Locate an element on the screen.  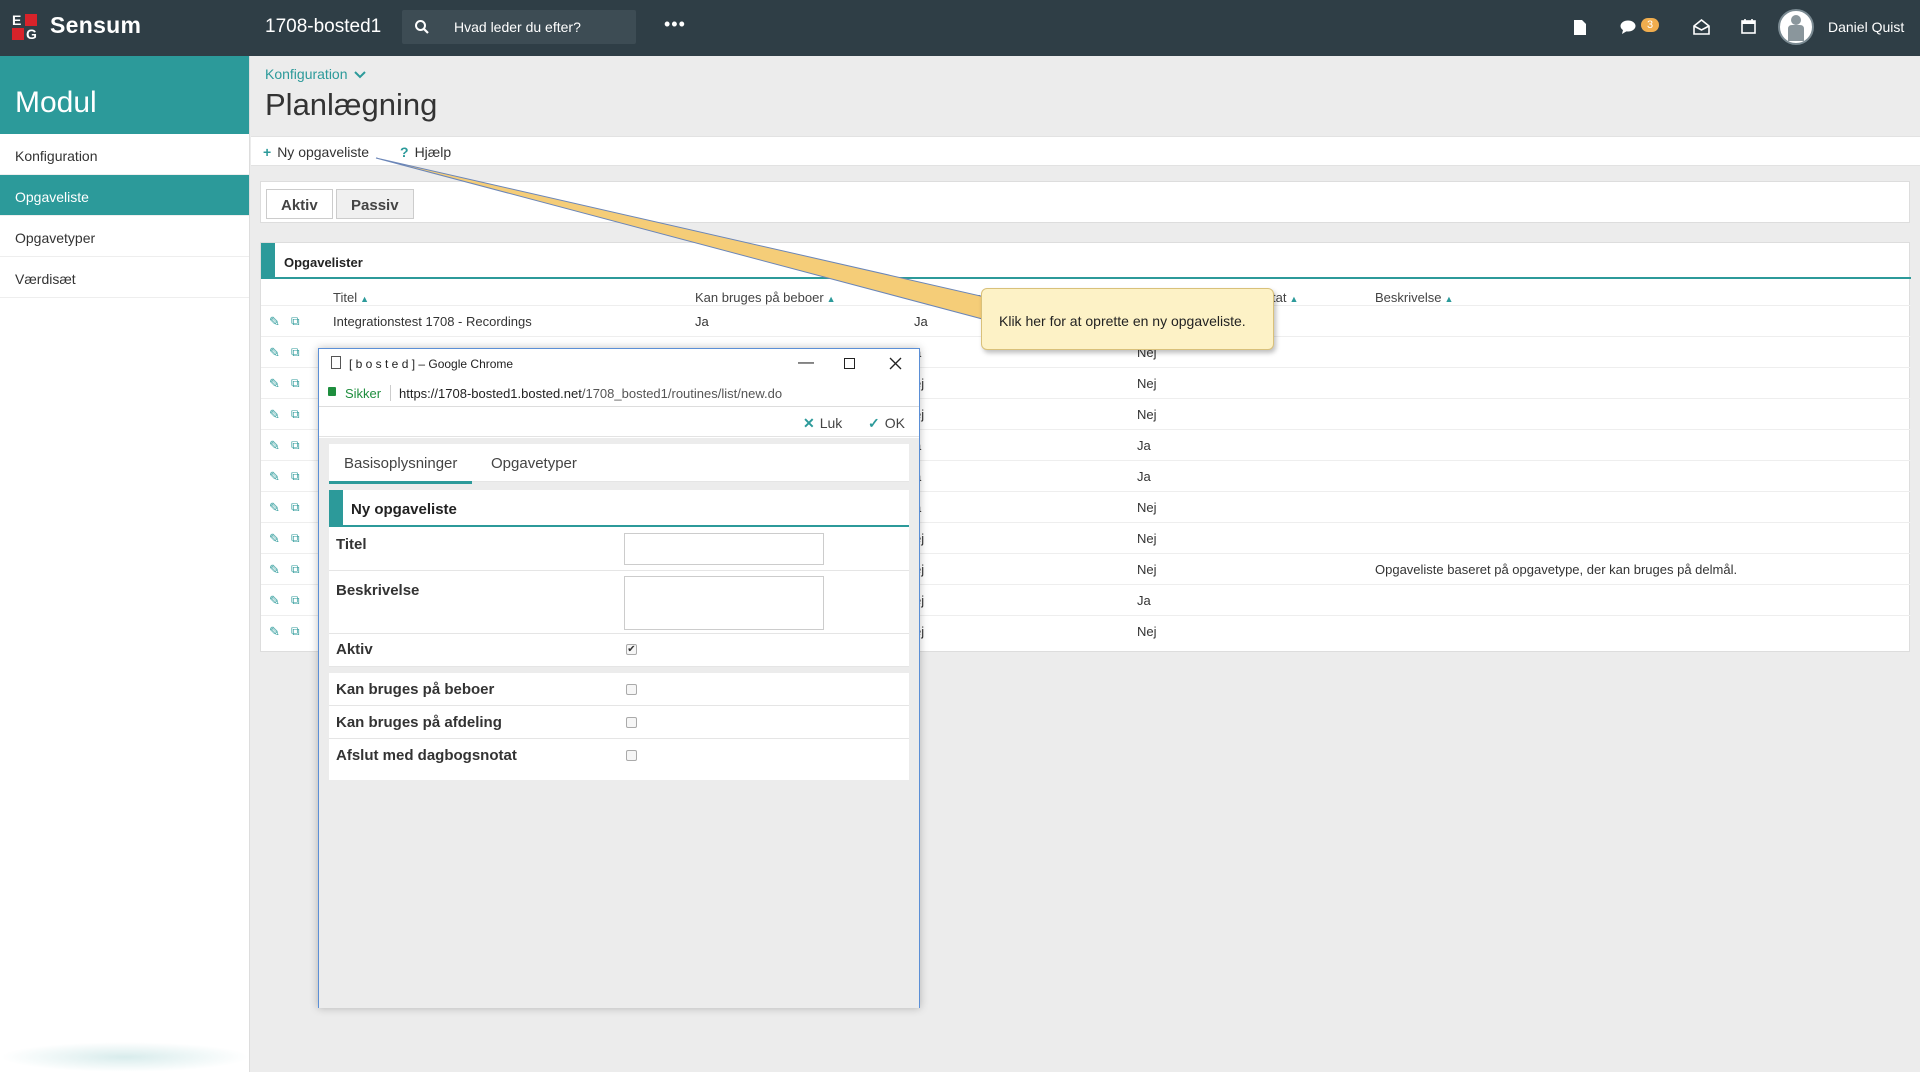
new-list-button: + Ny opgaveliste is located at coordinates (316, 152).